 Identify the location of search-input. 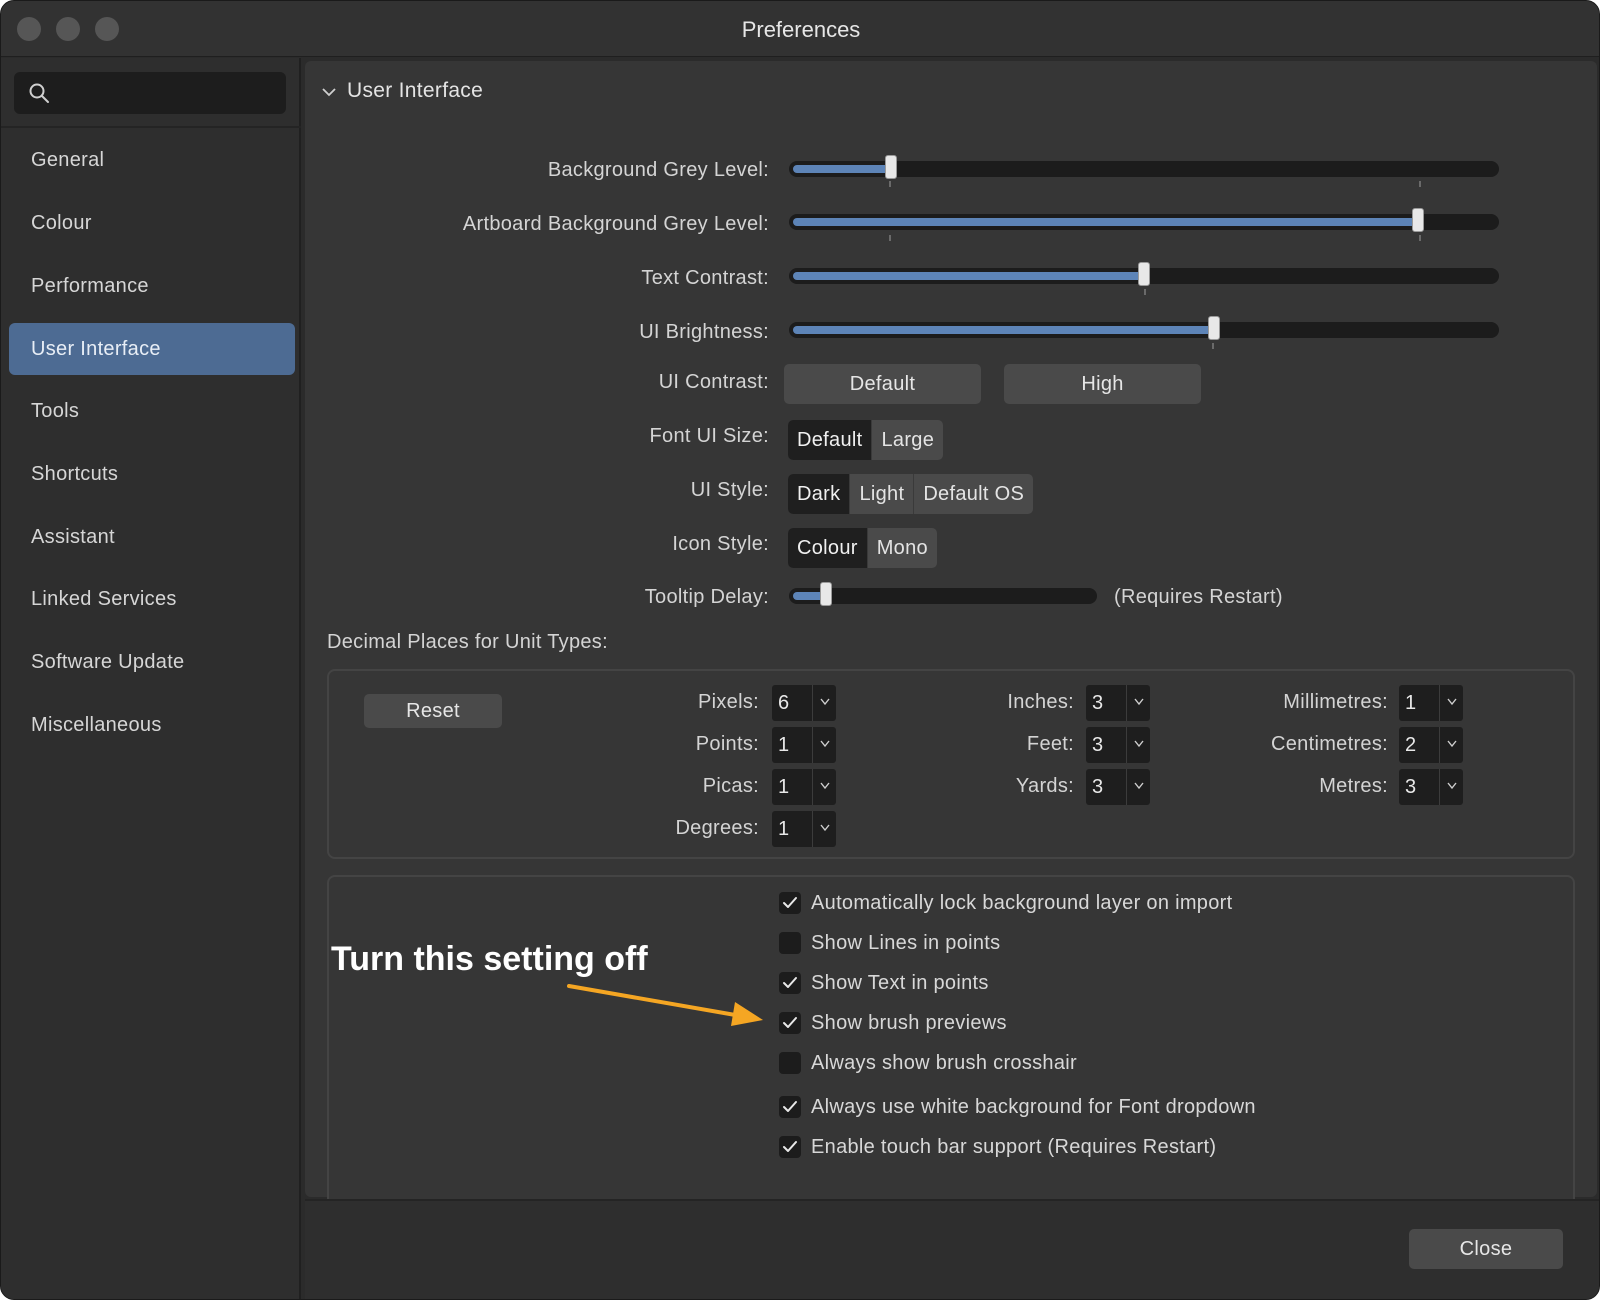
(150, 93).